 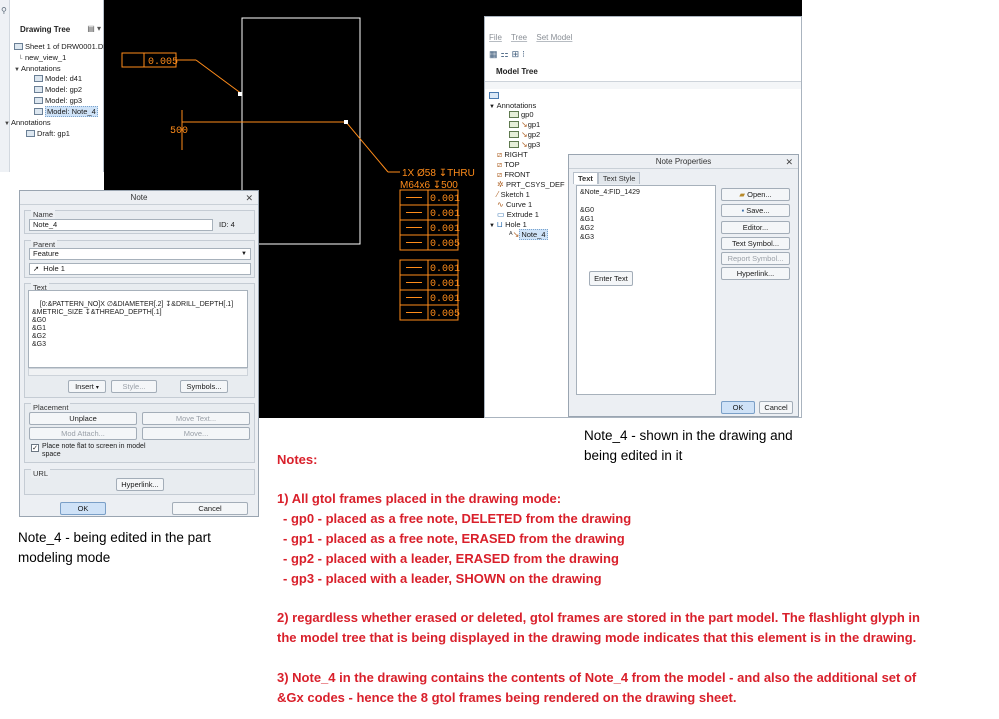 I want to click on place-flat-checkbox: ✓, so click(x=35, y=448).